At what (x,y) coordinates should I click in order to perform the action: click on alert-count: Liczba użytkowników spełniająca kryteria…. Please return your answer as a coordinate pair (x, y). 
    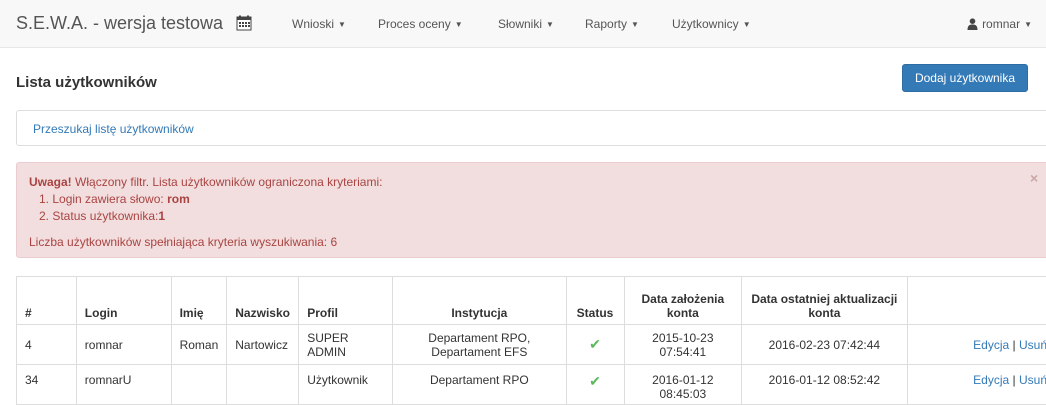
    Looking at the image, I should click on (183, 242).